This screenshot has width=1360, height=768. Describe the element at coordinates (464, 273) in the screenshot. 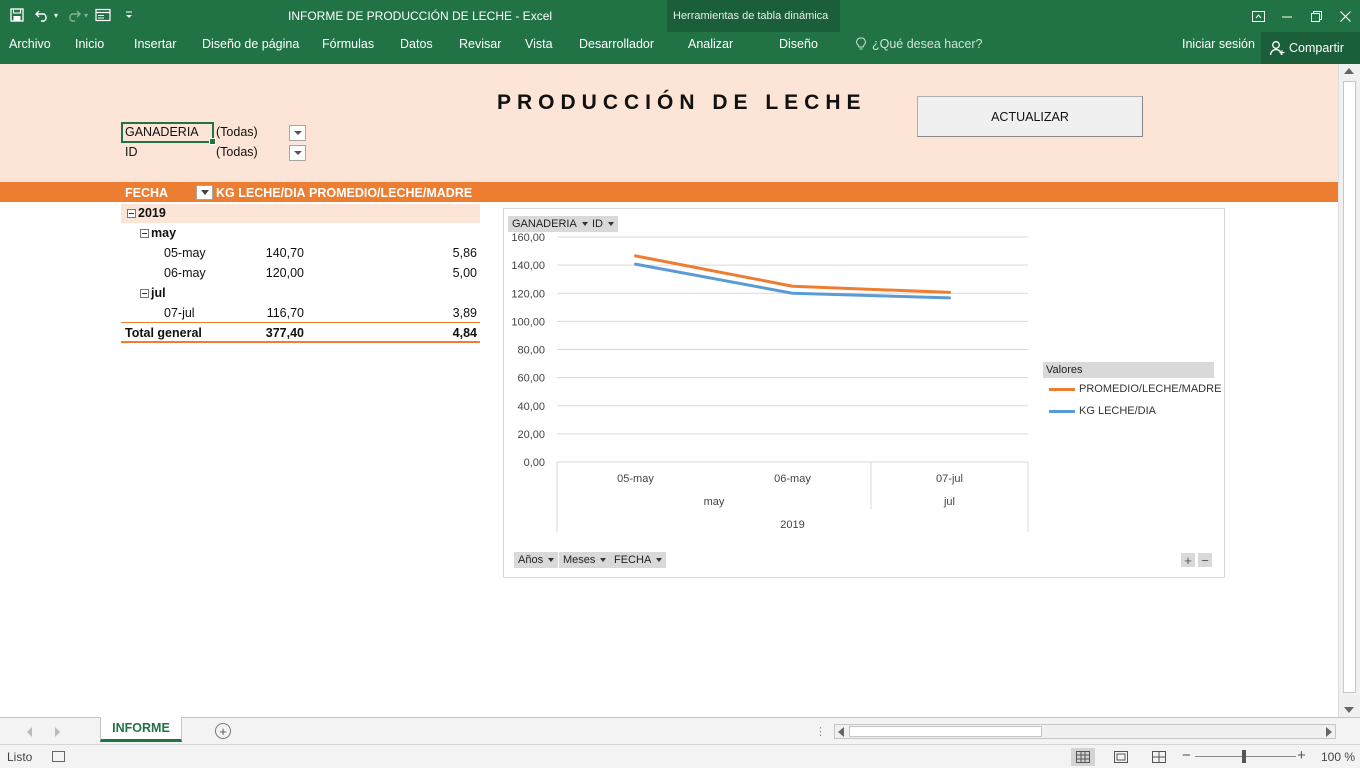

I see `row-avg: 5,00` at that location.